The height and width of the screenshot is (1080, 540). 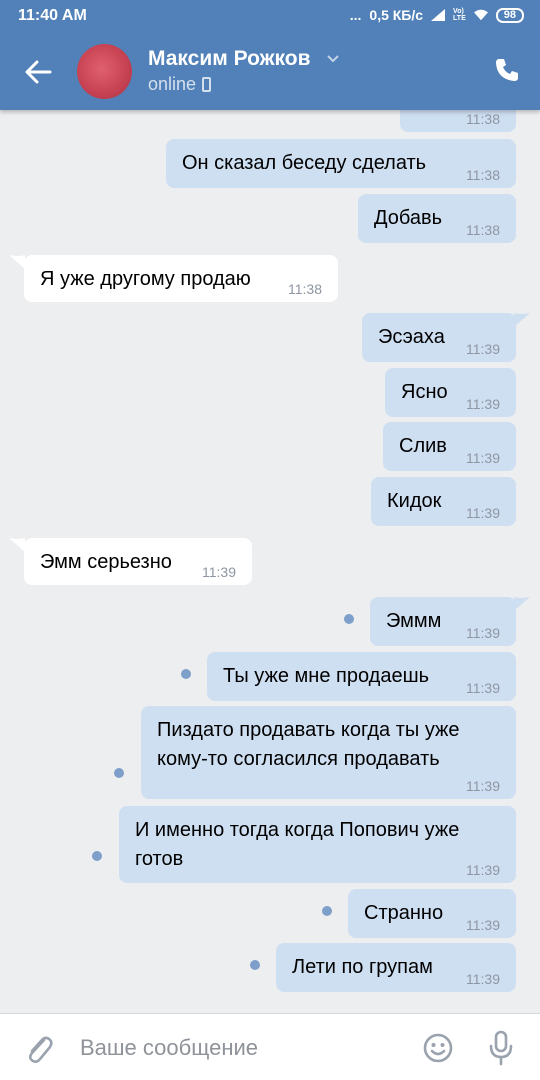 What do you see at coordinates (414, 501) in the screenshot?
I see `message-text: Кидок` at bounding box center [414, 501].